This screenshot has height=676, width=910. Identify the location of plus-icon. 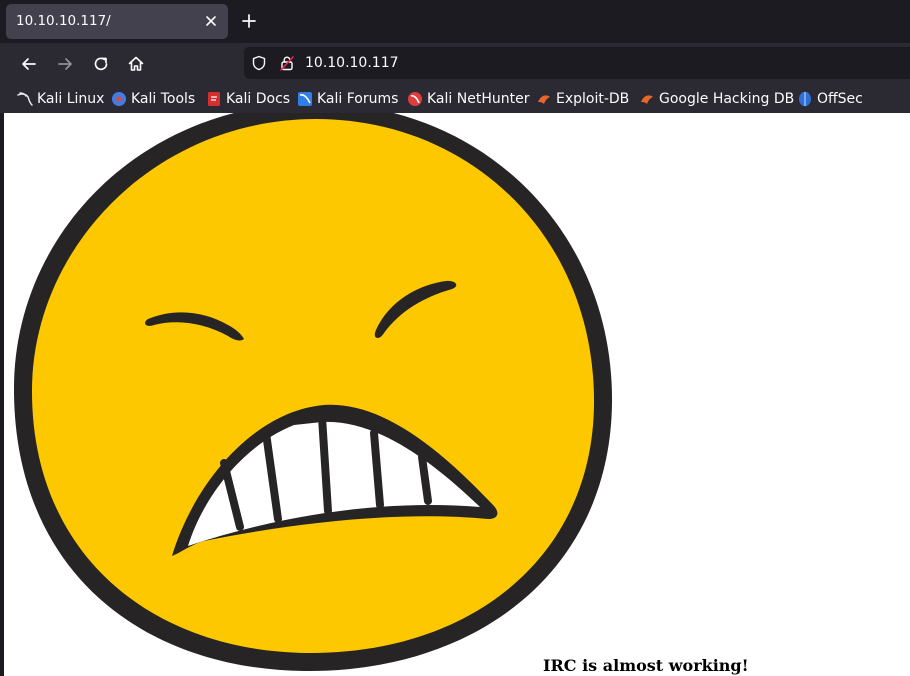
(249, 21).